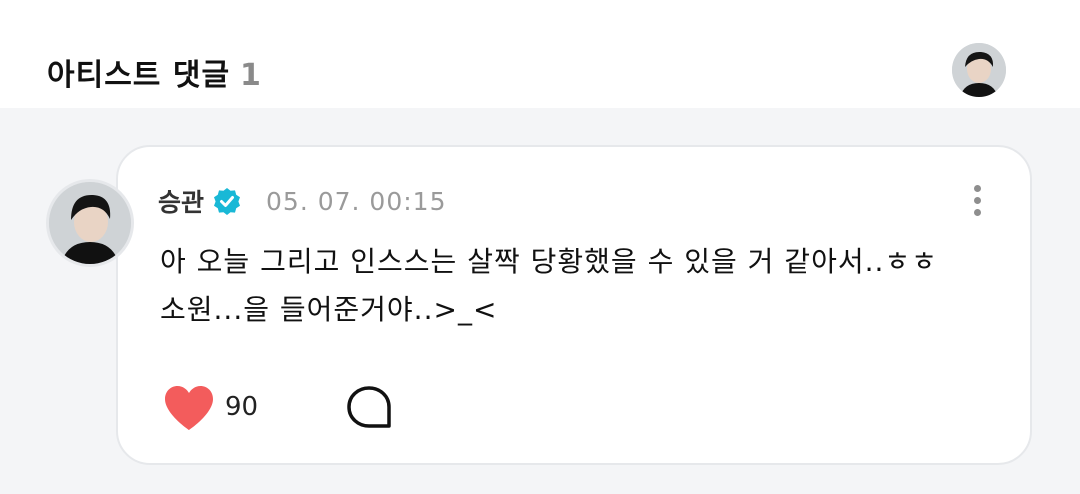 The height and width of the screenshot is (494, 1080). I want to click on commenter-avatar, so click(90, 223).